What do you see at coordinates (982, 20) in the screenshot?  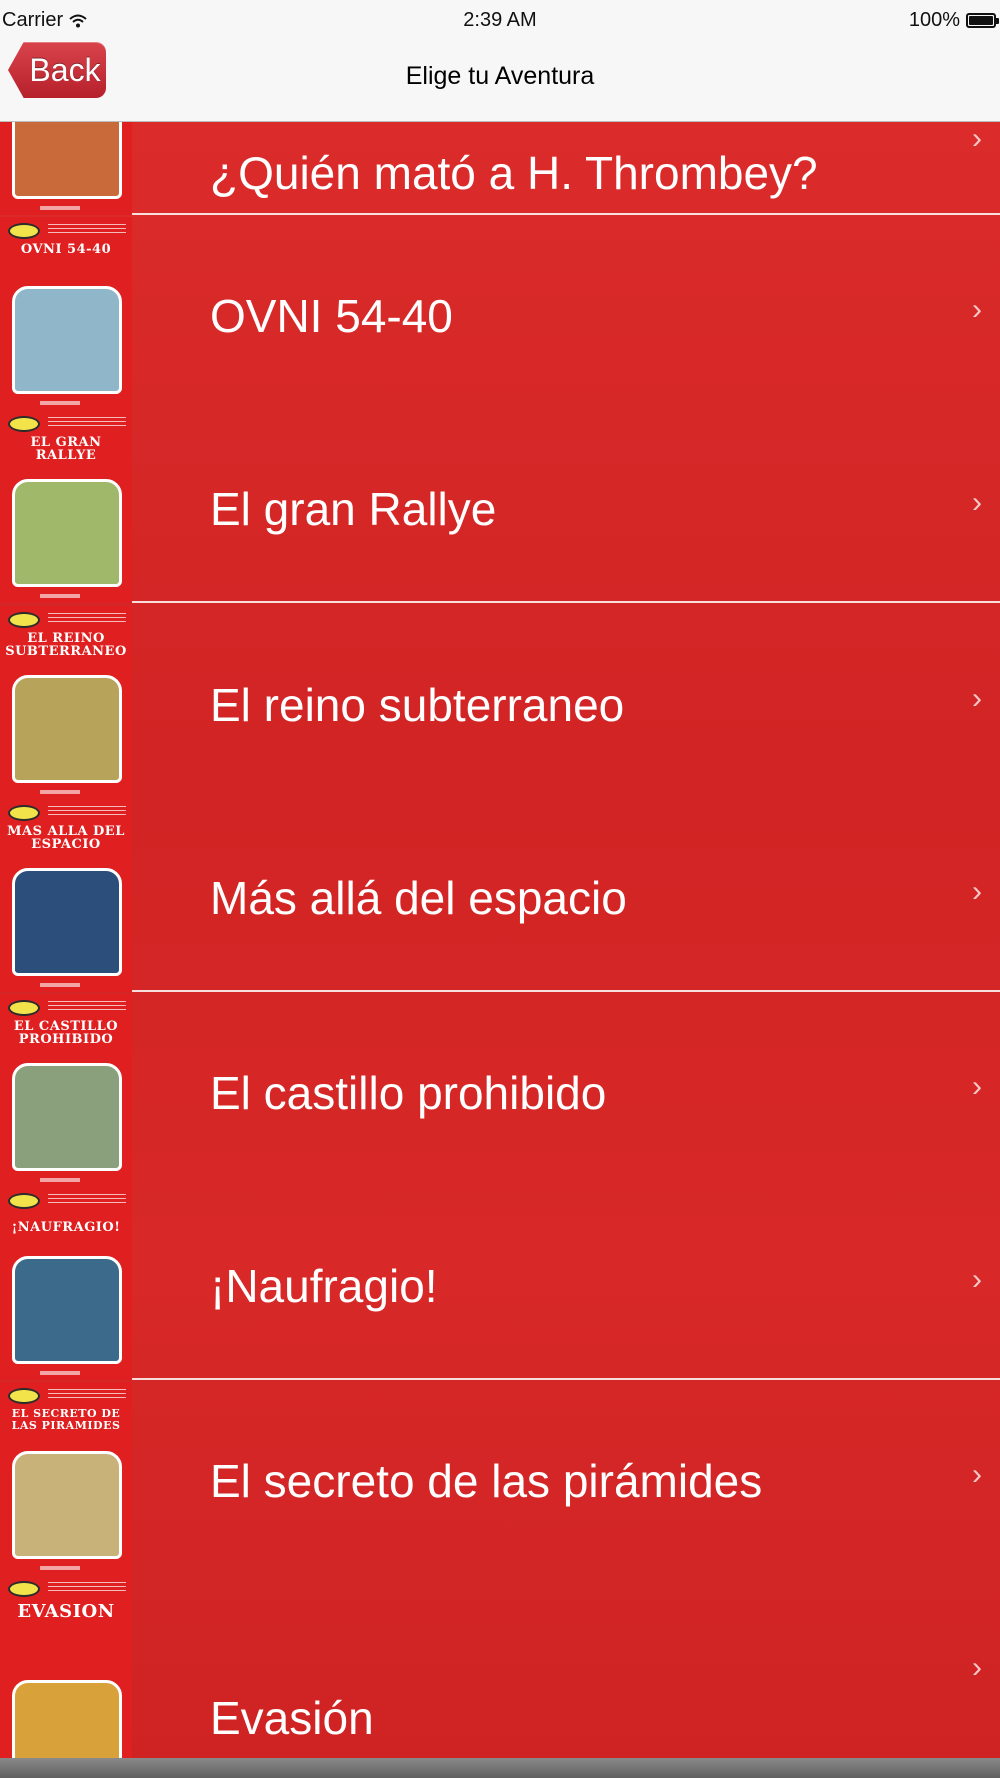 I see `battery-icon` at bounding box center [982, 20].